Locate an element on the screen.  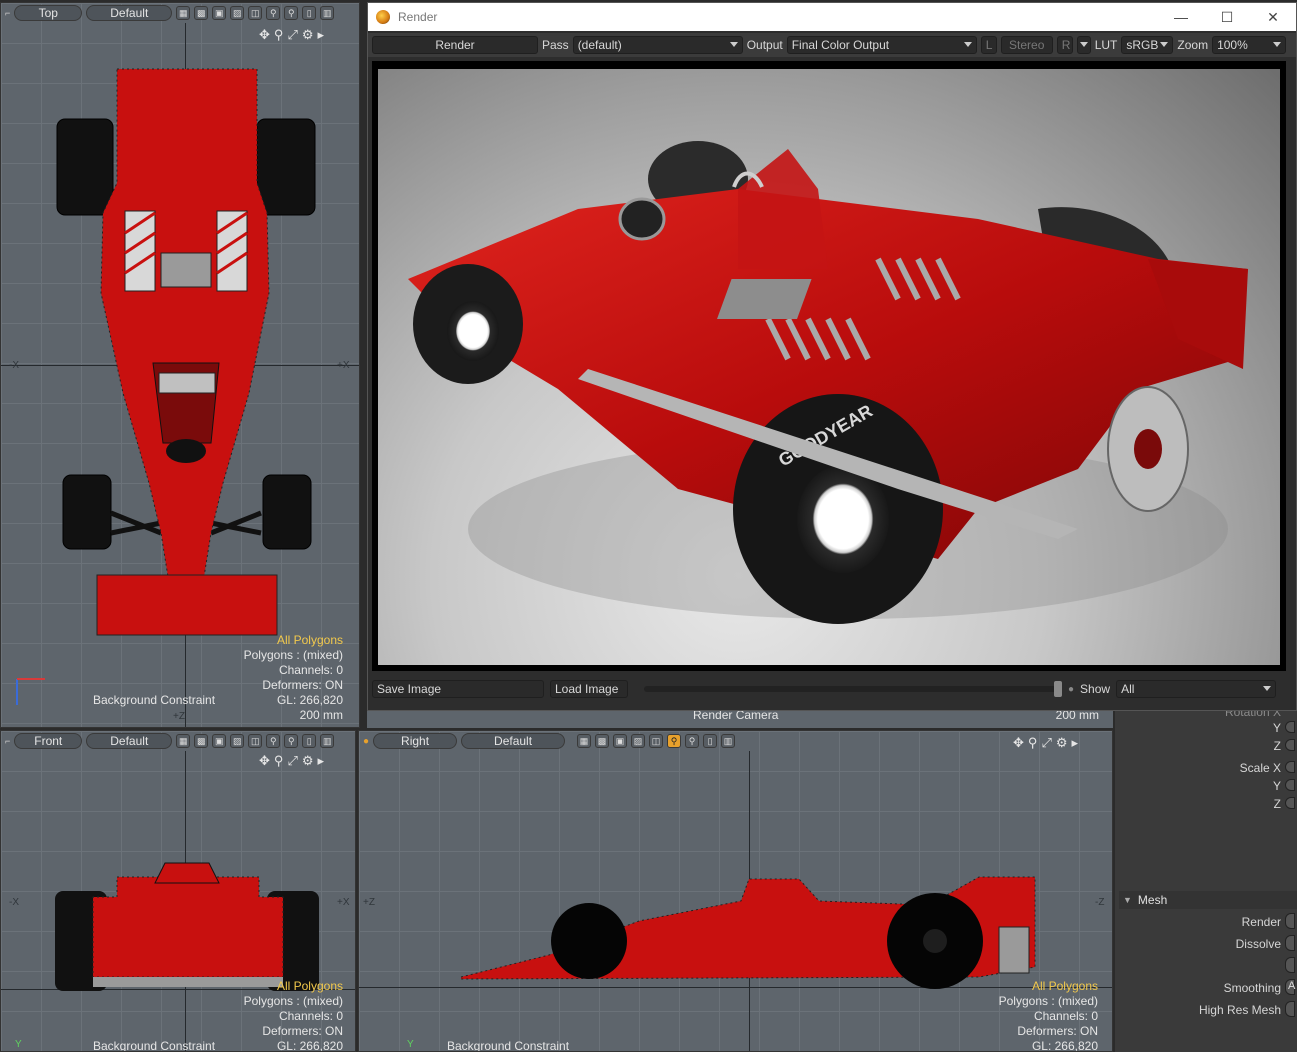
render-bottom-bar: Save Image Load Image ● Show All is located at coordinates (832, 689).